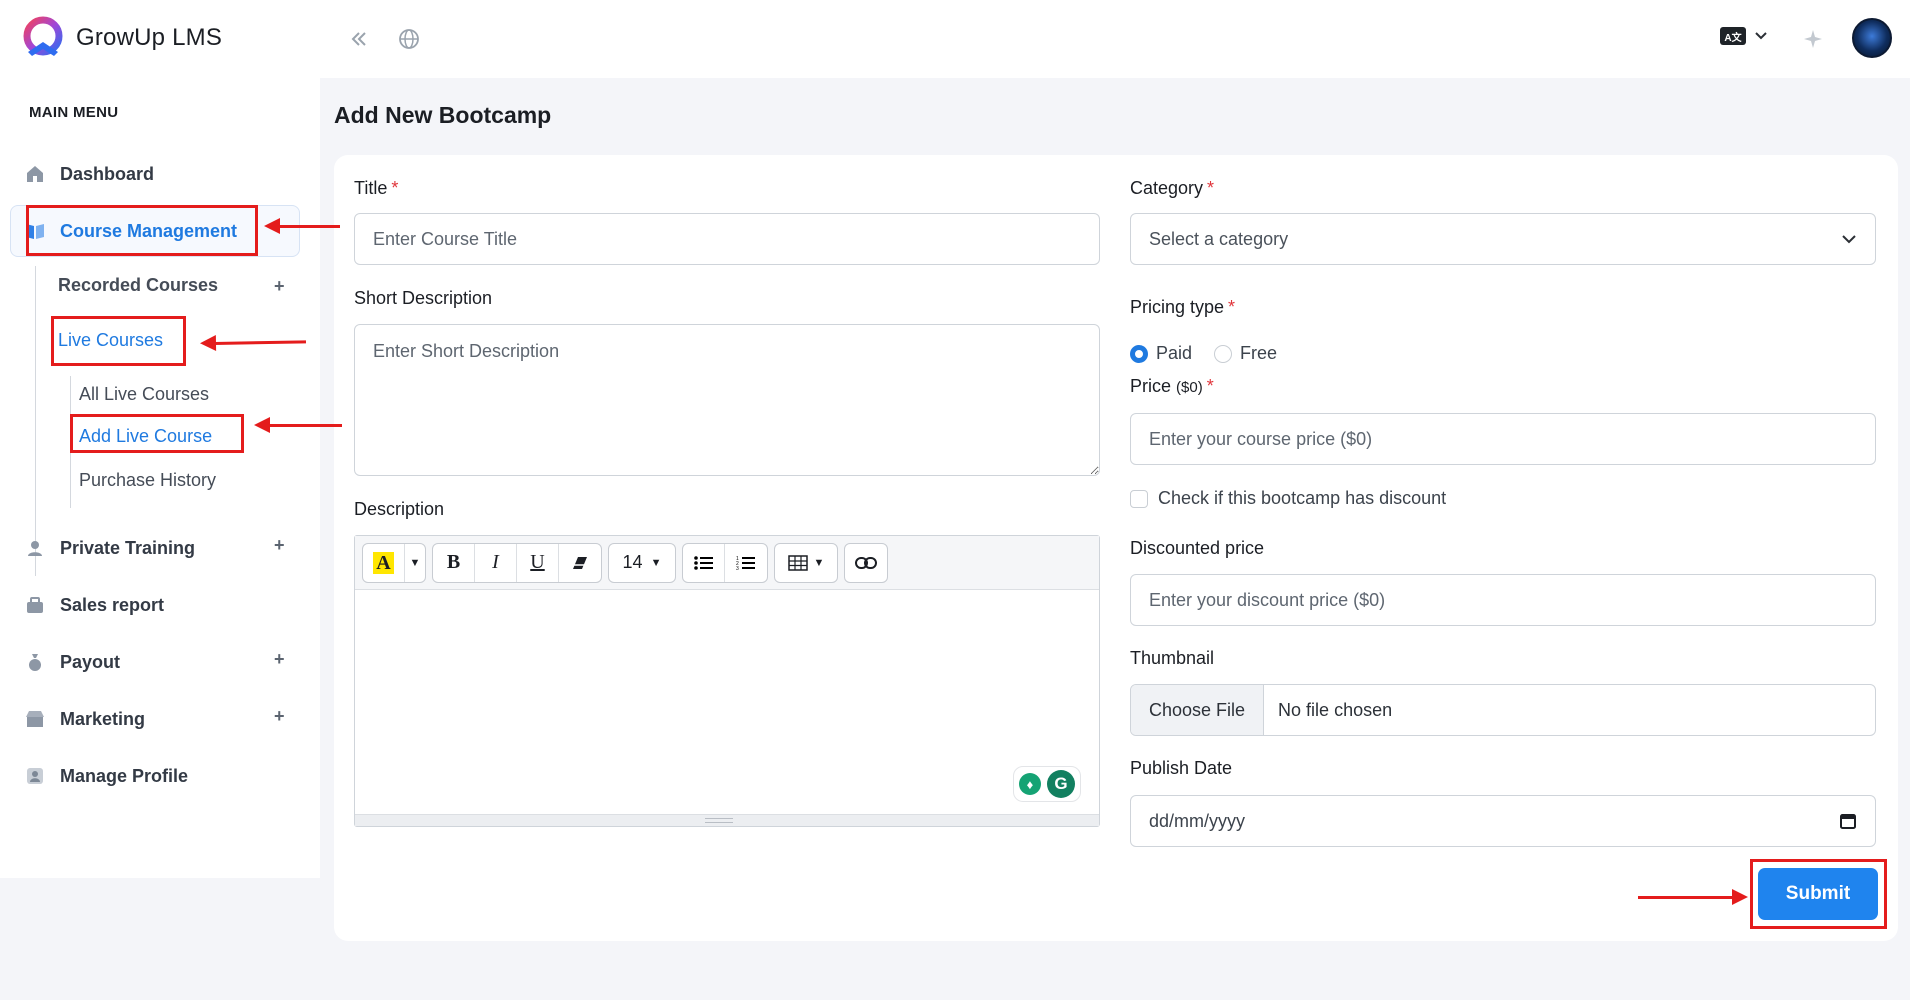  I want to click on annotation-box-add-live-course, so click(157, 433).